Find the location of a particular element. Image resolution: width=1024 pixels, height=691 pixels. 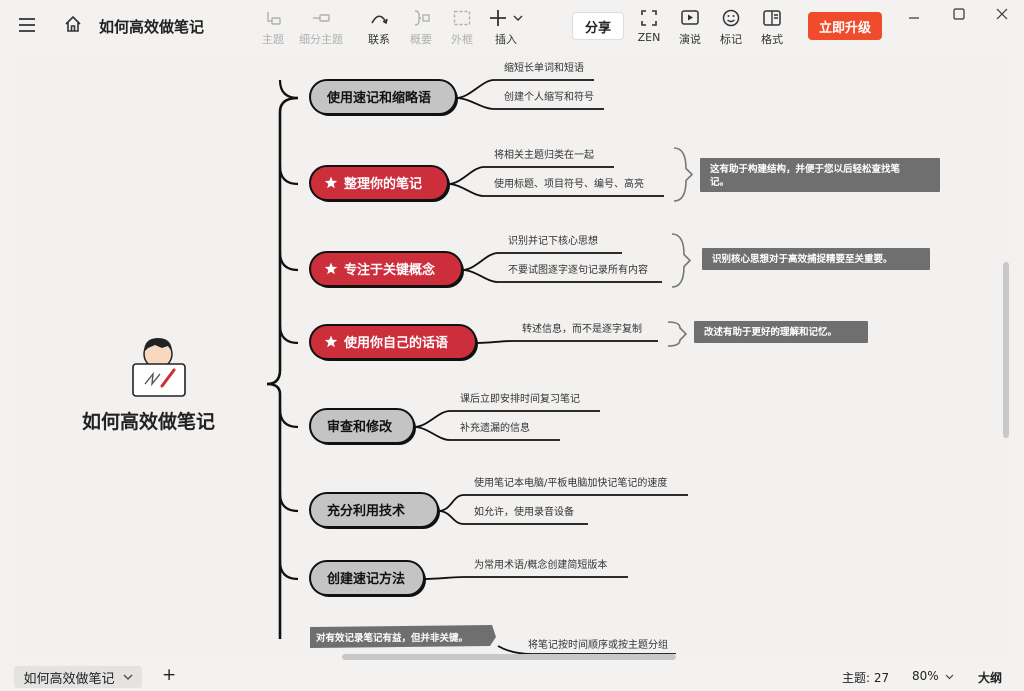

branch-topic: 创建速记方法 is located at coordinates (367, 578).